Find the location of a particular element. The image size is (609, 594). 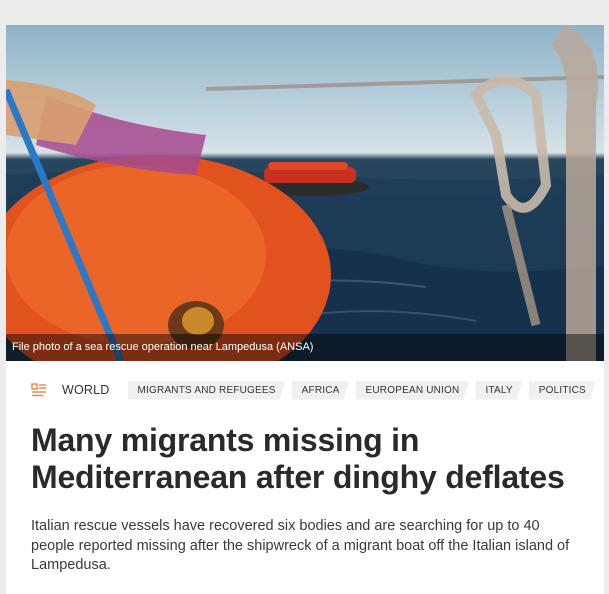

tag-africa: AFRICA is located at coordinates (321, 390).